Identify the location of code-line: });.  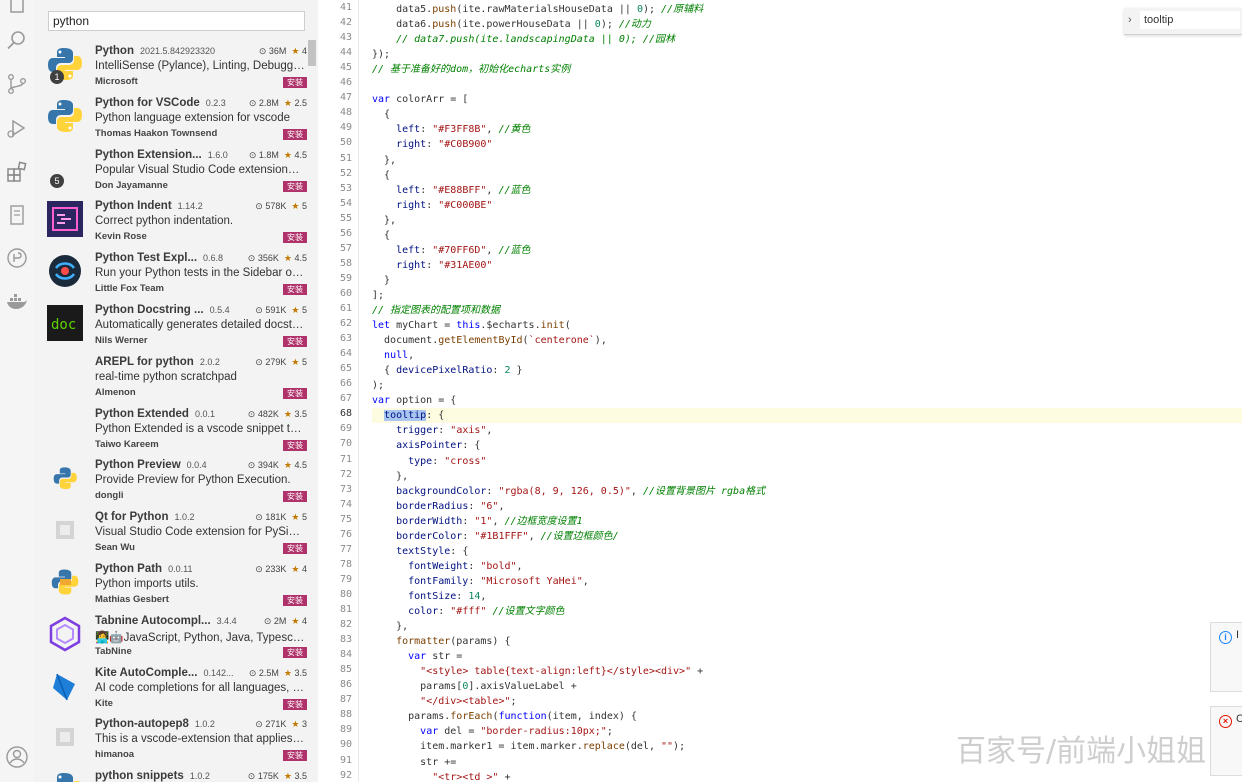
(381, 54).